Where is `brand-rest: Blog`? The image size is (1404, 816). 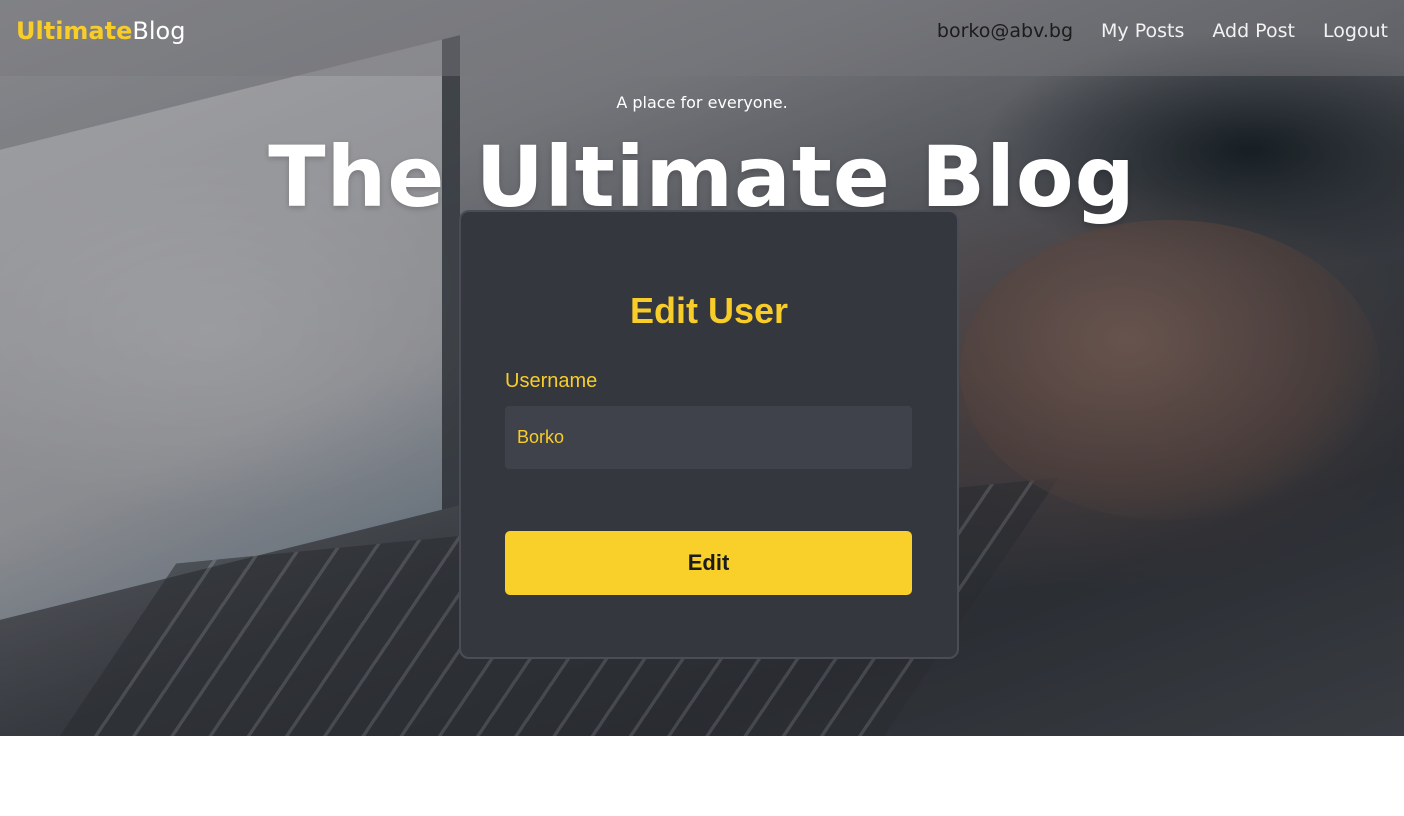 brand-rest: Blog is located at coordinates (159, 31).